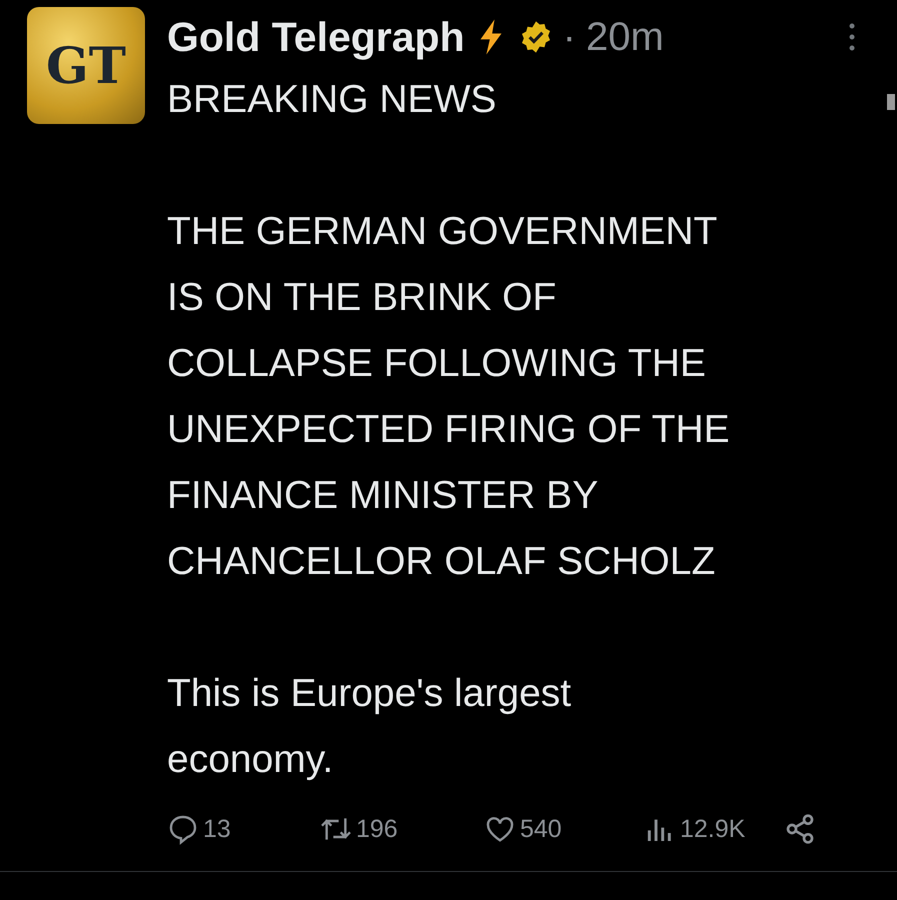  Describe the element at coordinates (541, 829) in the screenshot. I see `action-count: 540` at that location.